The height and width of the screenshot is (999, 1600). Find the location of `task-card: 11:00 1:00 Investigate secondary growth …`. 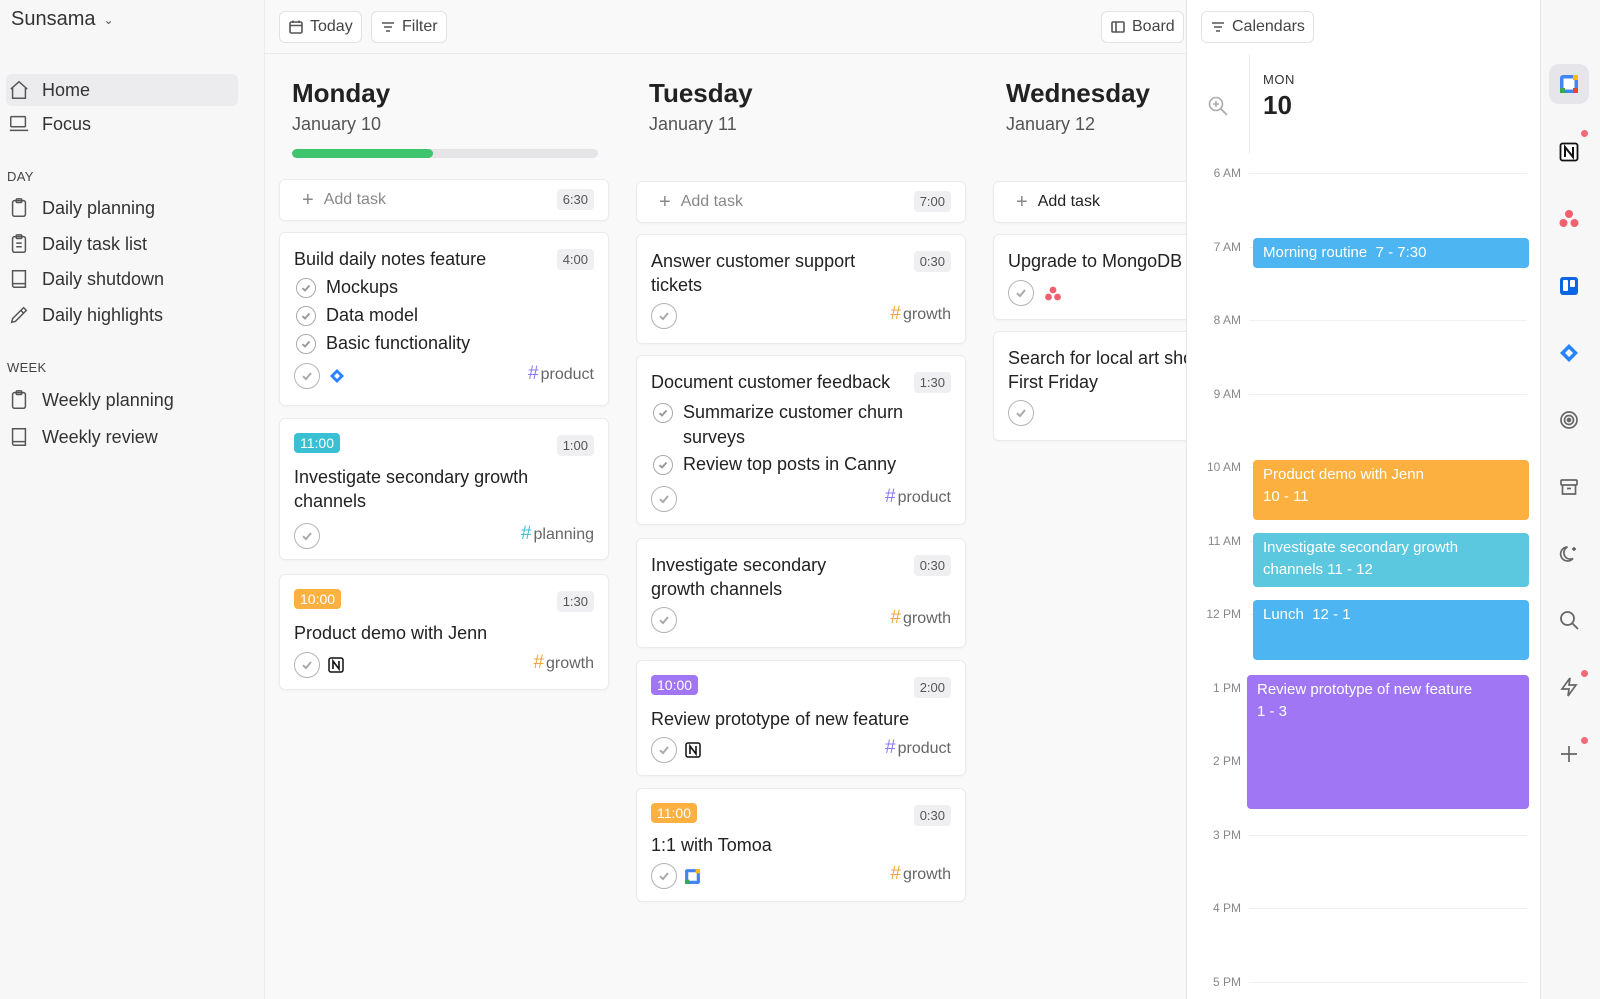

task-card: 11:00 1:00 Investigate secondary growth … is located at coordinates (444, 489).